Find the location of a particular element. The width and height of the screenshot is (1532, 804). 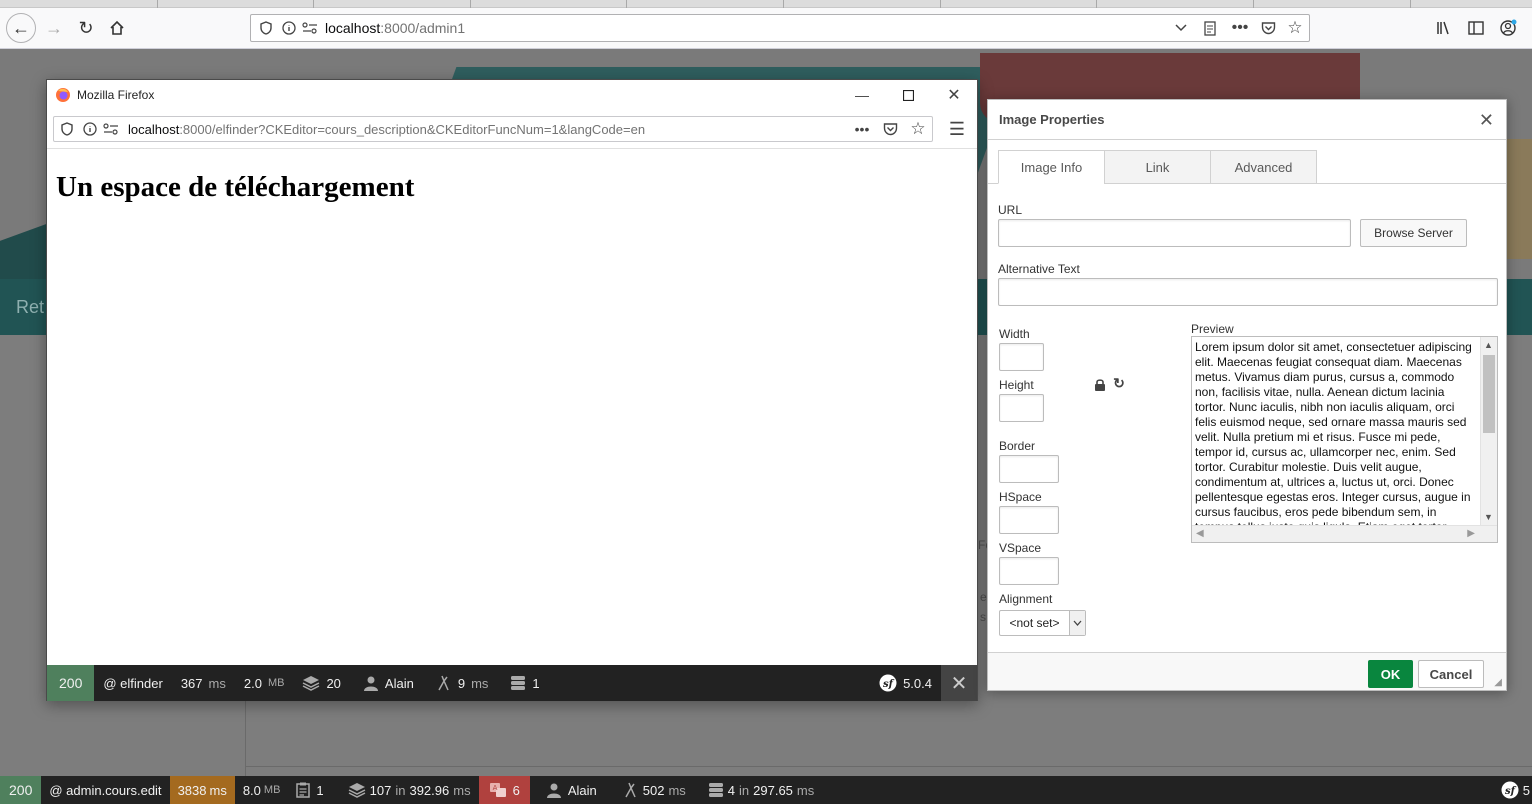

preview-vertical-scrollbar: ▲ ▼ is located at coordinates (1488, 431).